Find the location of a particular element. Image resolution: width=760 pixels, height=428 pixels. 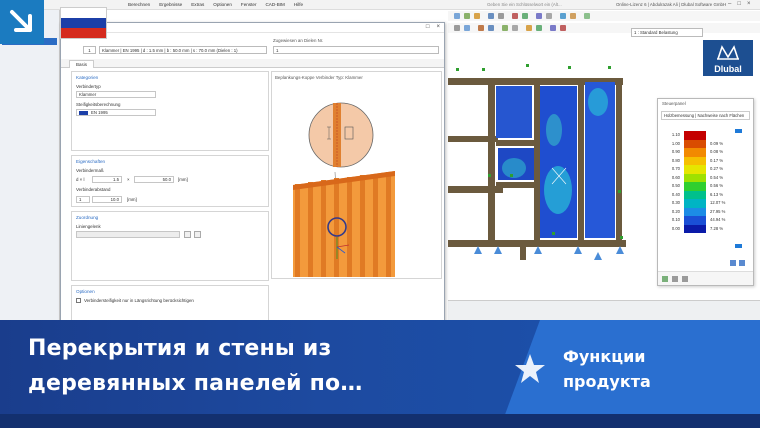

menu-item-results: Ergebnisse is located at coordinates (170, 4).